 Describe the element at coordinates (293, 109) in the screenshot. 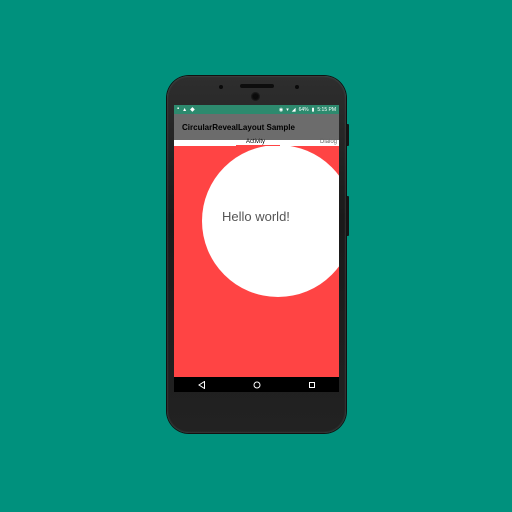

I see `signal-icon: ◢` at that location.